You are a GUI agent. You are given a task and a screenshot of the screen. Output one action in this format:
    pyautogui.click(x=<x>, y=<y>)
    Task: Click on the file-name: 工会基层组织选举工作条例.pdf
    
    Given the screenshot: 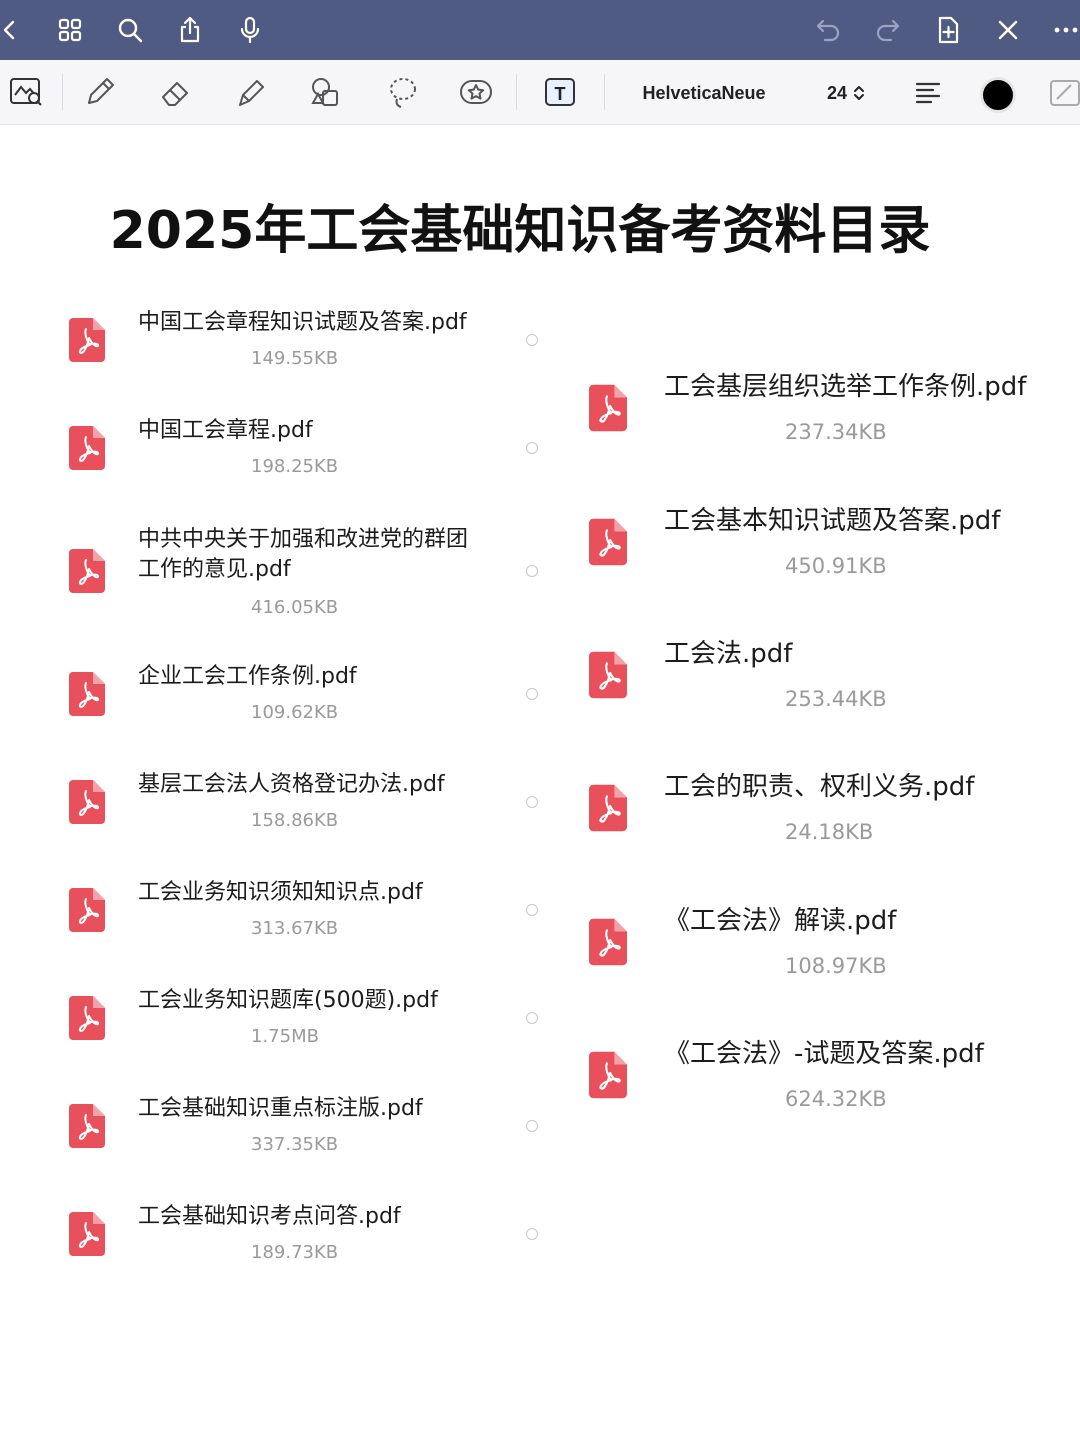 What is the action you would take?
    pyautogui.click(x=845, y=387)
    